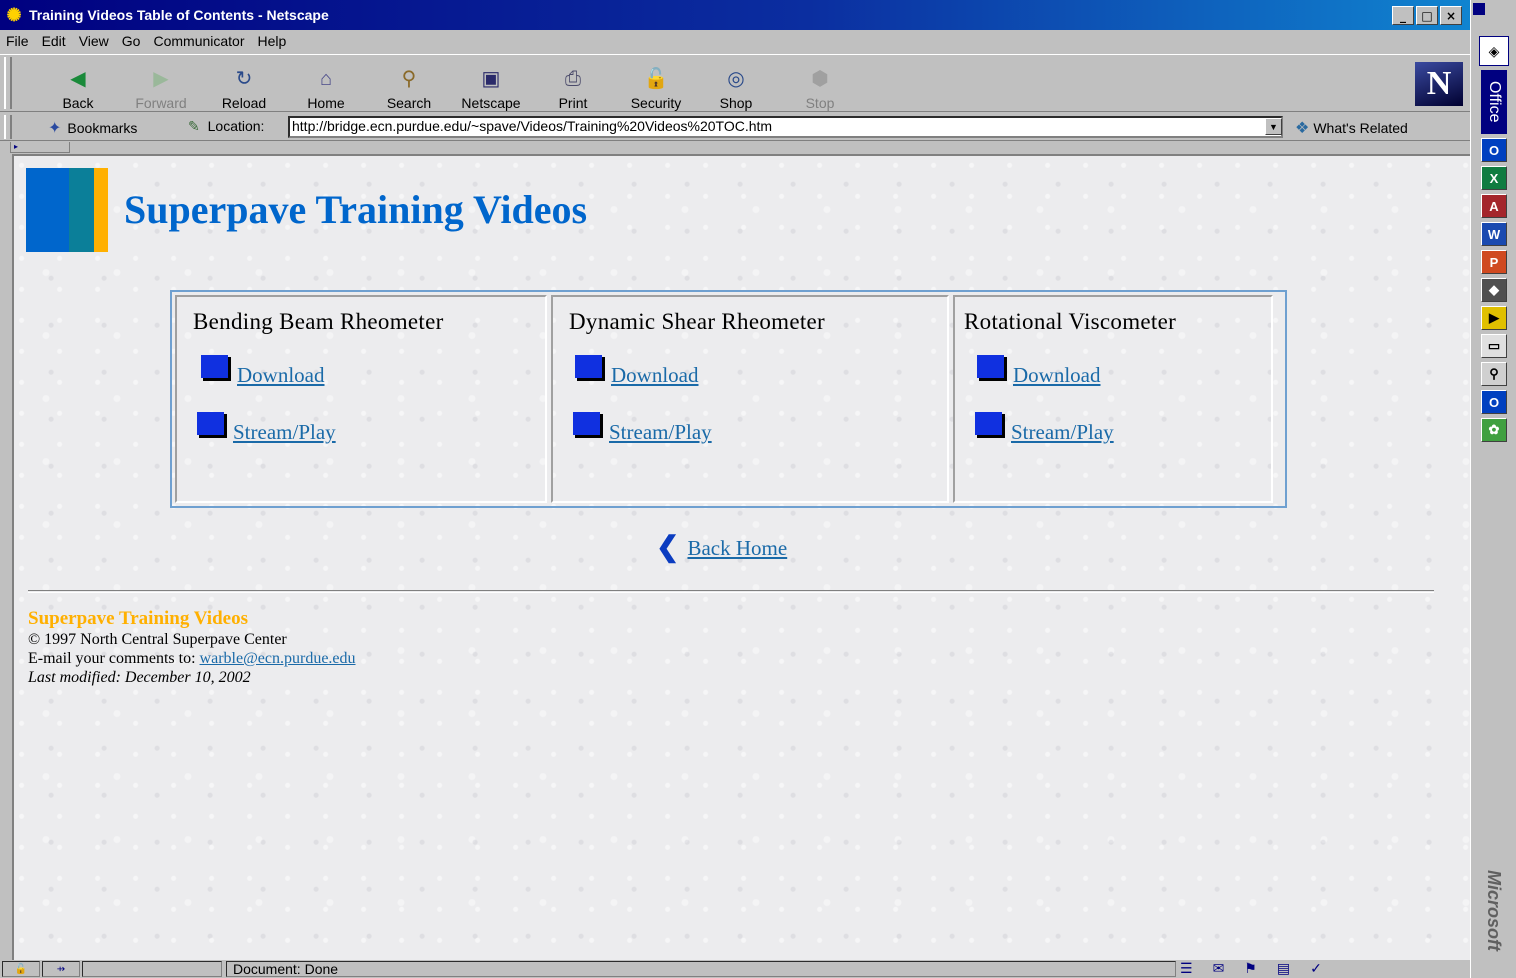  I want to click on close-button: ×, so click(1451, 15).